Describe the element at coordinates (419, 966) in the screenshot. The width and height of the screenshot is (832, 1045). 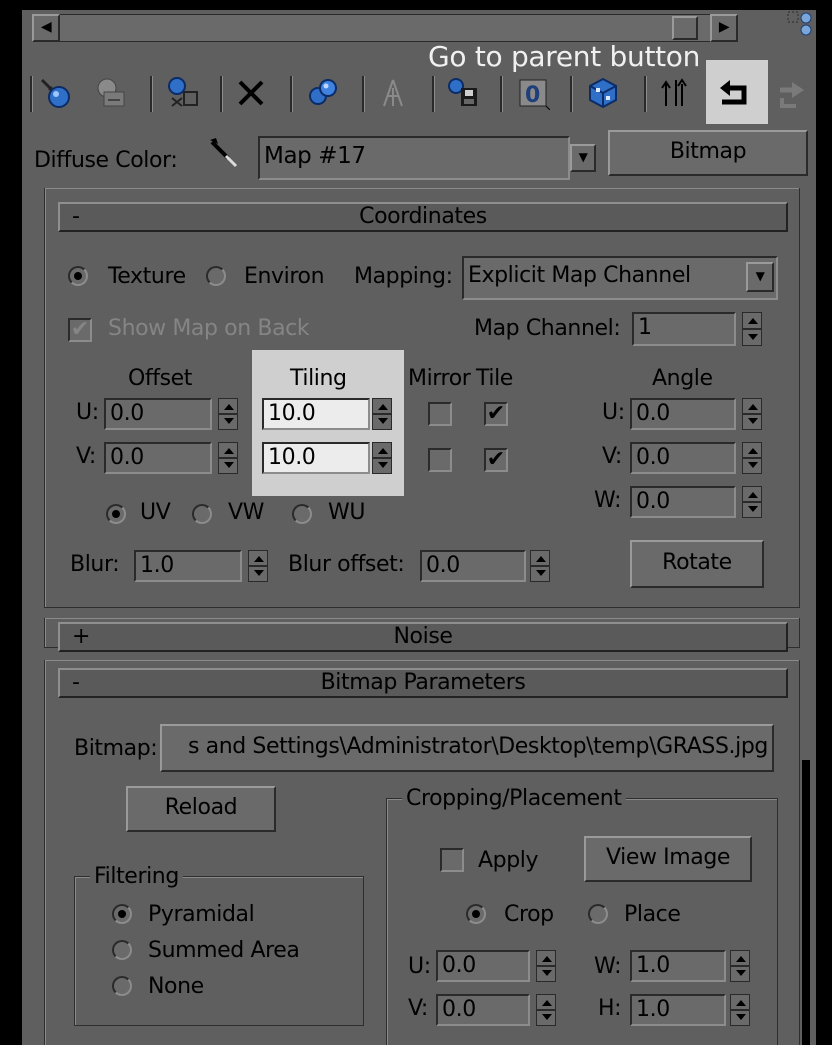
I see `crop-u-label: U:` at that location.